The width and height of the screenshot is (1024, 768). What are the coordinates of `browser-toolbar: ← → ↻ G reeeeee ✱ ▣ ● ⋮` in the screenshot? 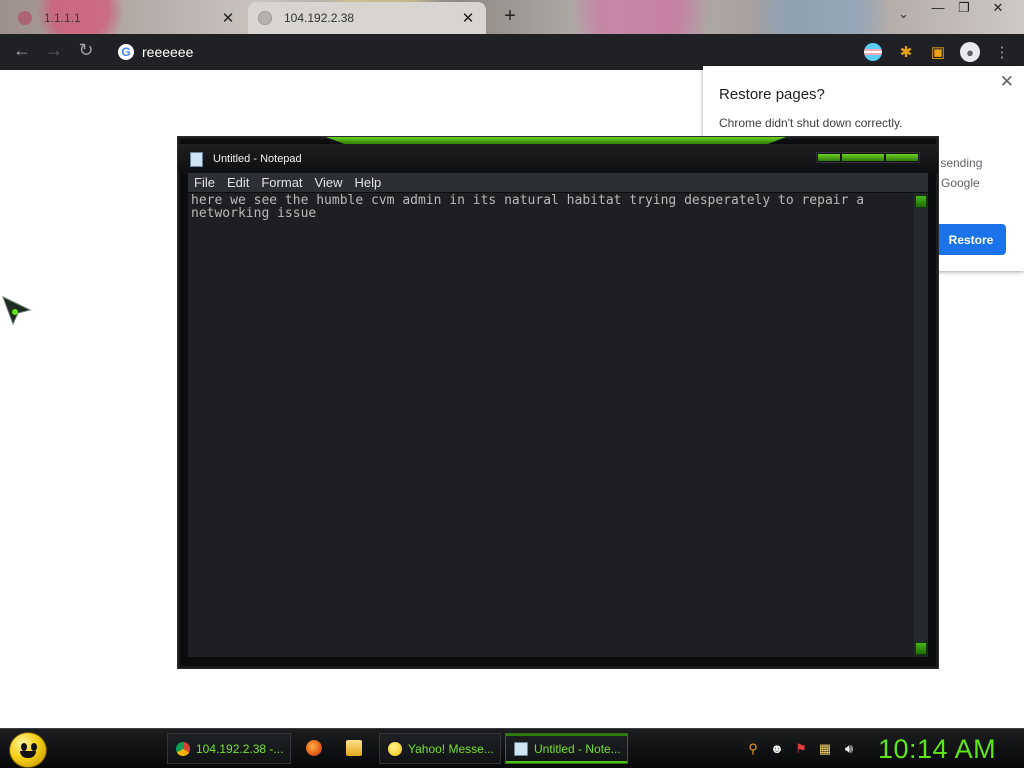 It's located at (512, 52).